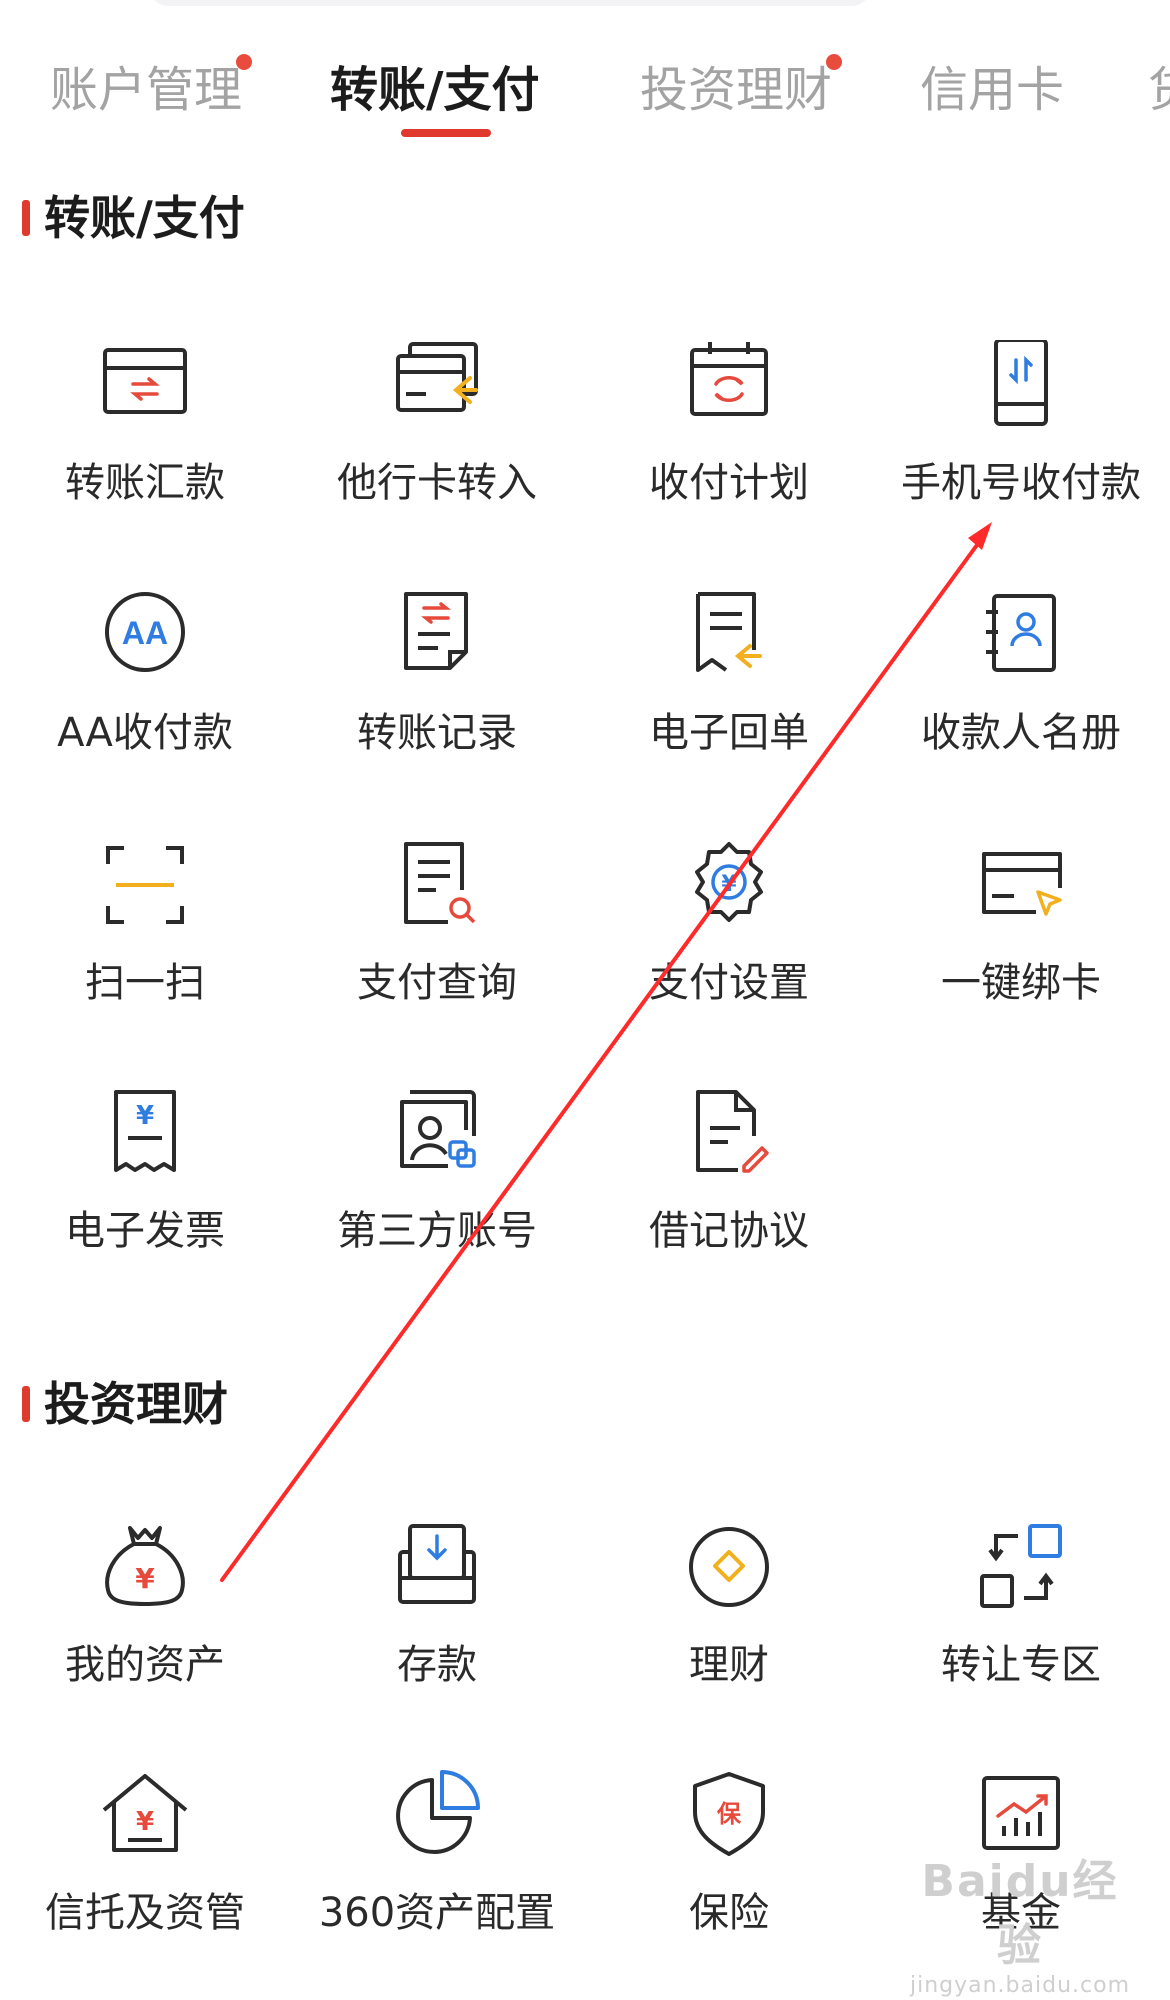 This screenshot has height=2000, width=1170. I want to click on transfer-card-icon, so click(145, 381).